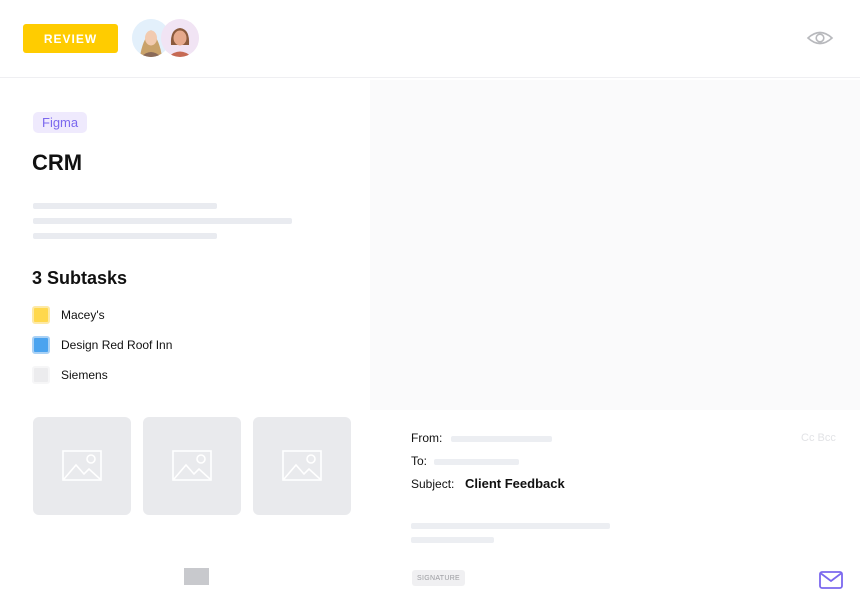 The width and height of the screenshot is (860, 602). Describe the element at coordinates (83, 315) in the screenshot. I see `subtask-label: Macey's` at that location.